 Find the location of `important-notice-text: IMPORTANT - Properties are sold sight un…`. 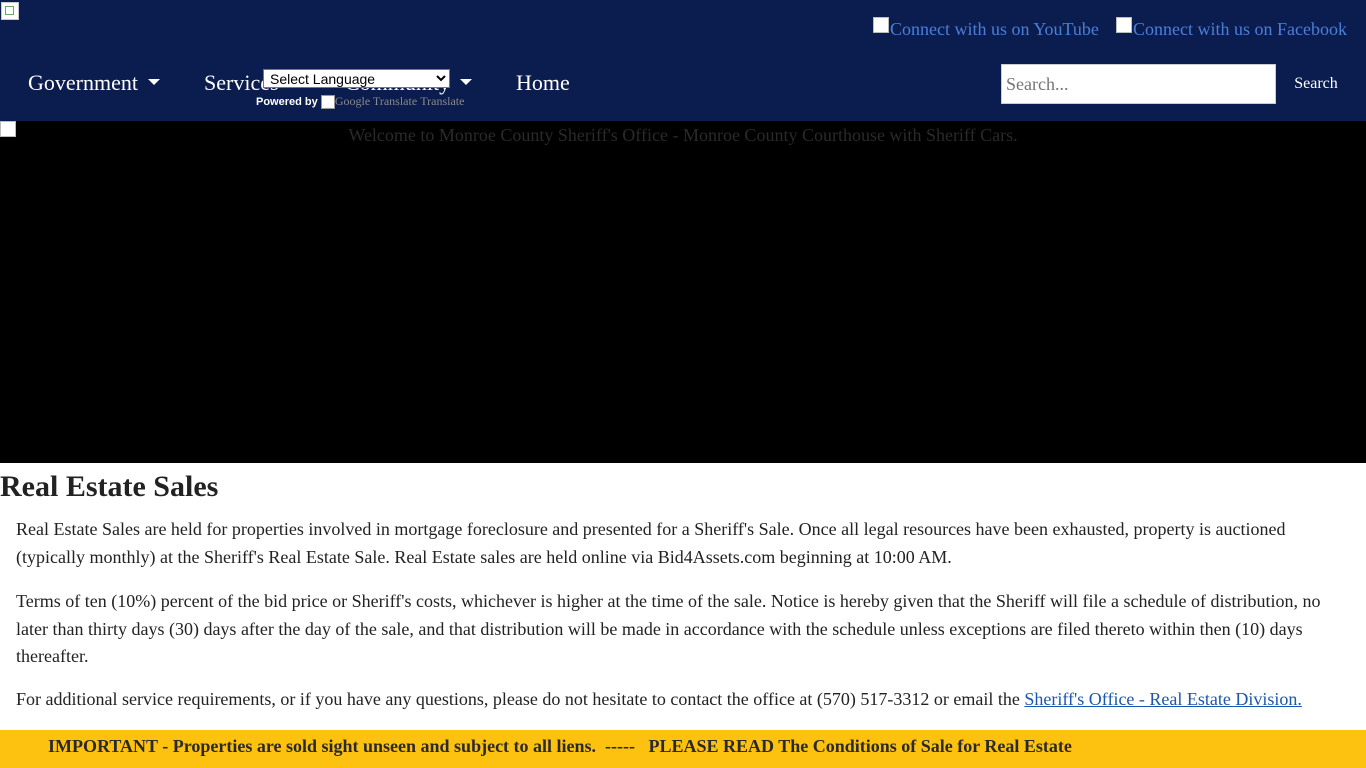

important-notice-text: IMPORTANT - Properties are sold sight un… is located at coordinates (560, 746).